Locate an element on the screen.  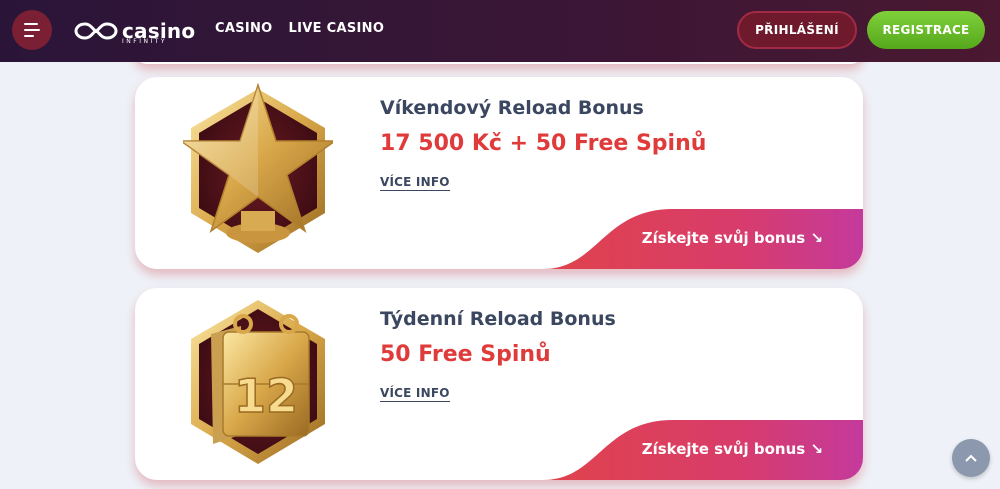
svg-text: 12 is located at coordinates (266, 396).